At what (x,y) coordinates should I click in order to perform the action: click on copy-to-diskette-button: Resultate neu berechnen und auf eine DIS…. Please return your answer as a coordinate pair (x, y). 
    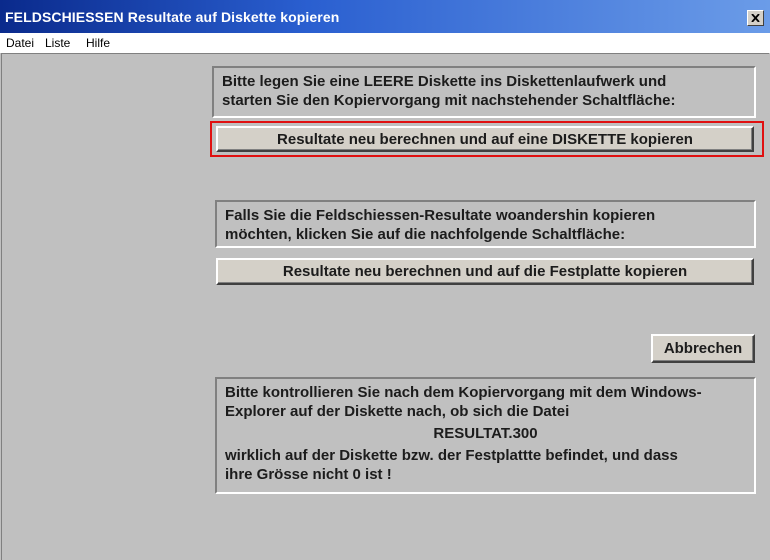
    Looking at the image, I should click on (485, 139).